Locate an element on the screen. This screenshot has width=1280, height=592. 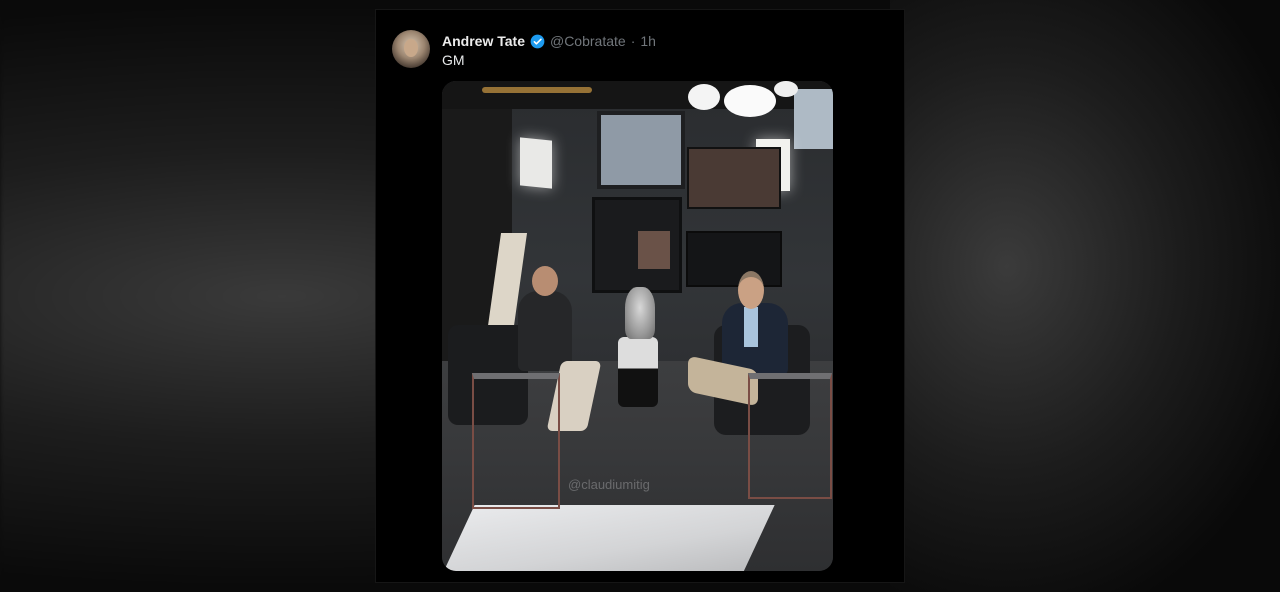
photo-marble-floor is located at coordinates (608, 538).